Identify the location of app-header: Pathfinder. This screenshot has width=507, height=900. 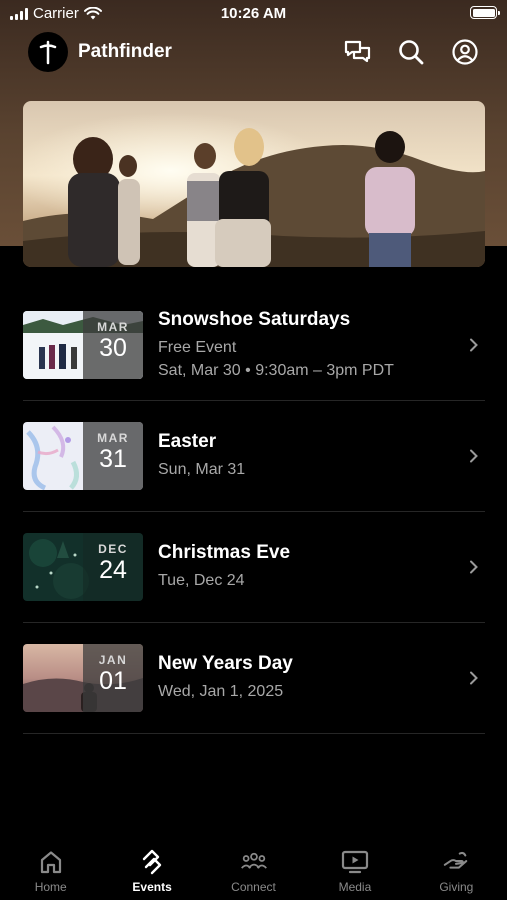
(253, 52).